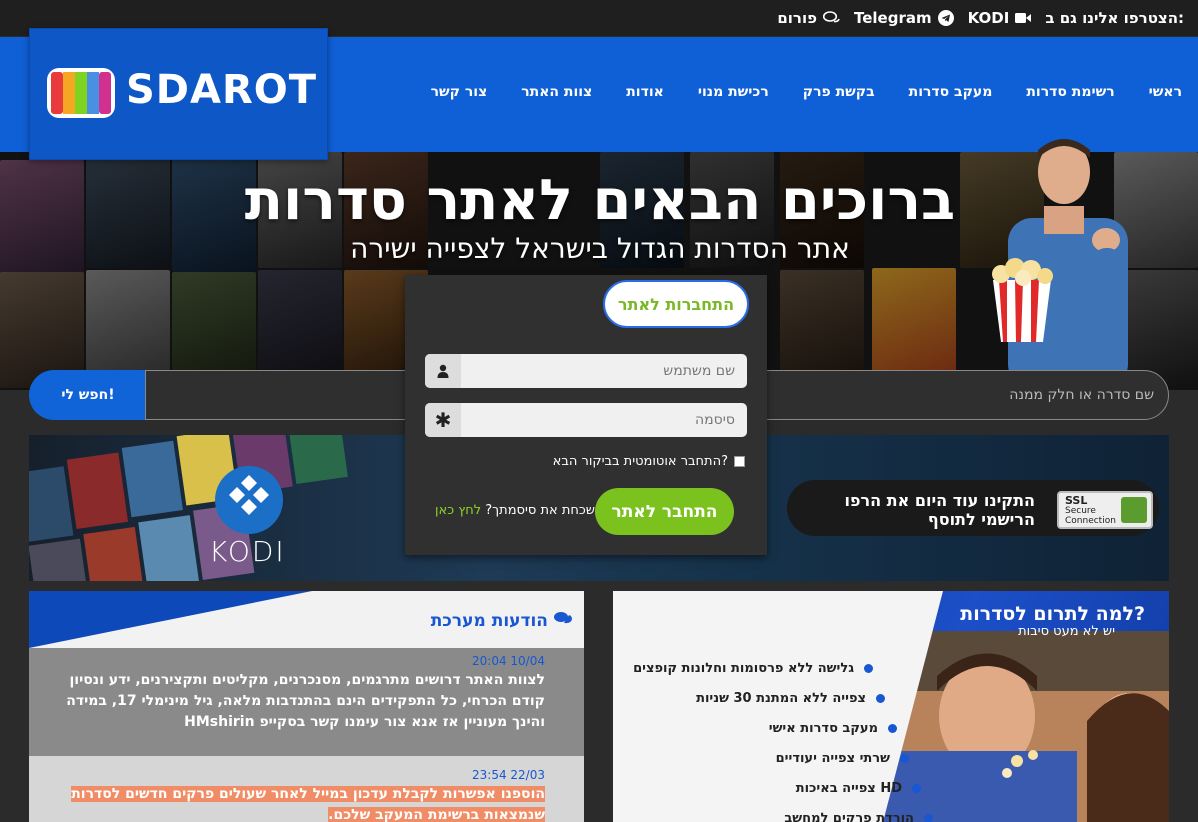 This screenshot has height=822, width=1198. I want to click on site-logo: SDAROT, so click(178, 94).